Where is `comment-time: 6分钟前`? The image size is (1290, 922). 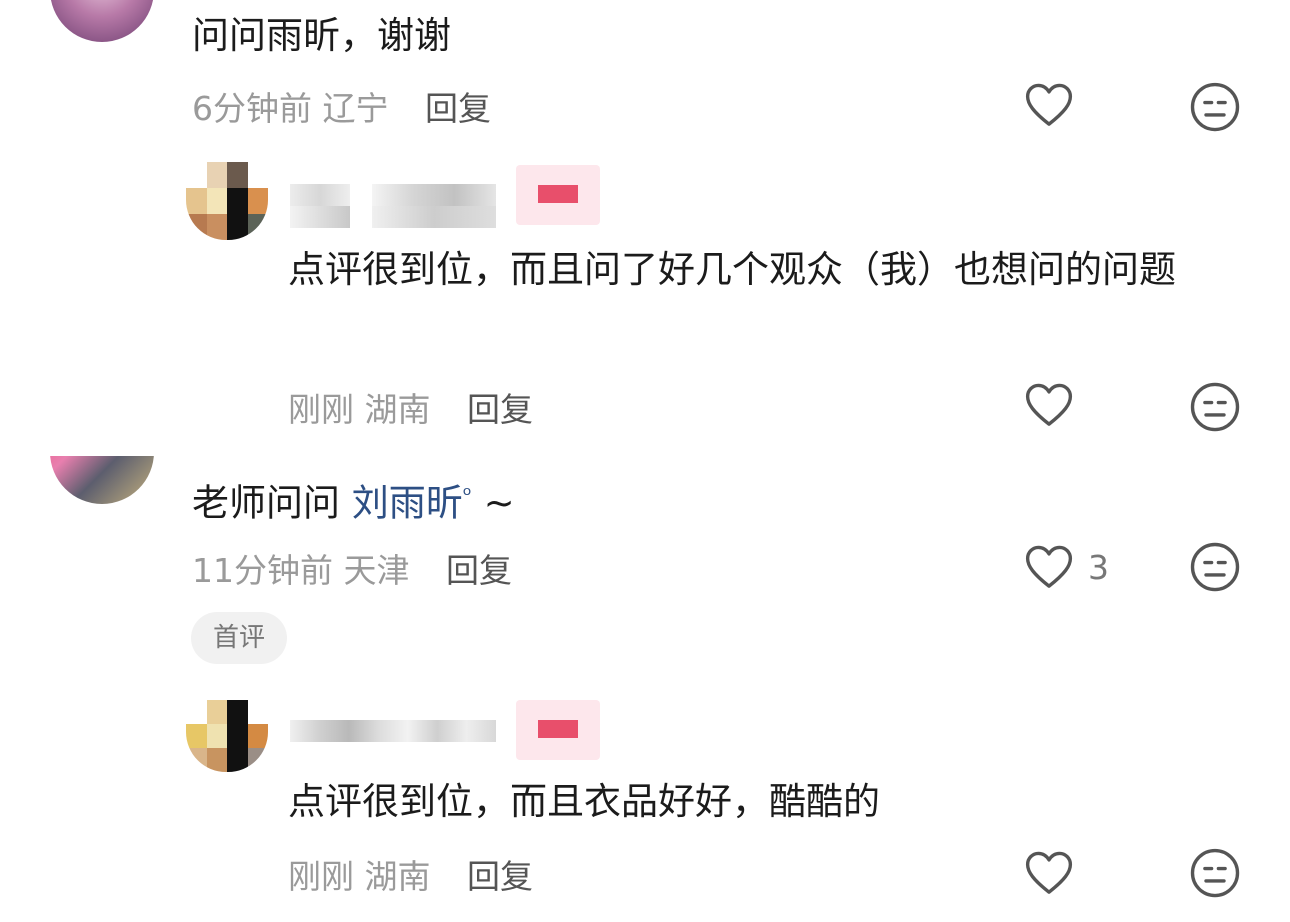
comment-time: 6分钟前 is located at coordinates (252, 108).